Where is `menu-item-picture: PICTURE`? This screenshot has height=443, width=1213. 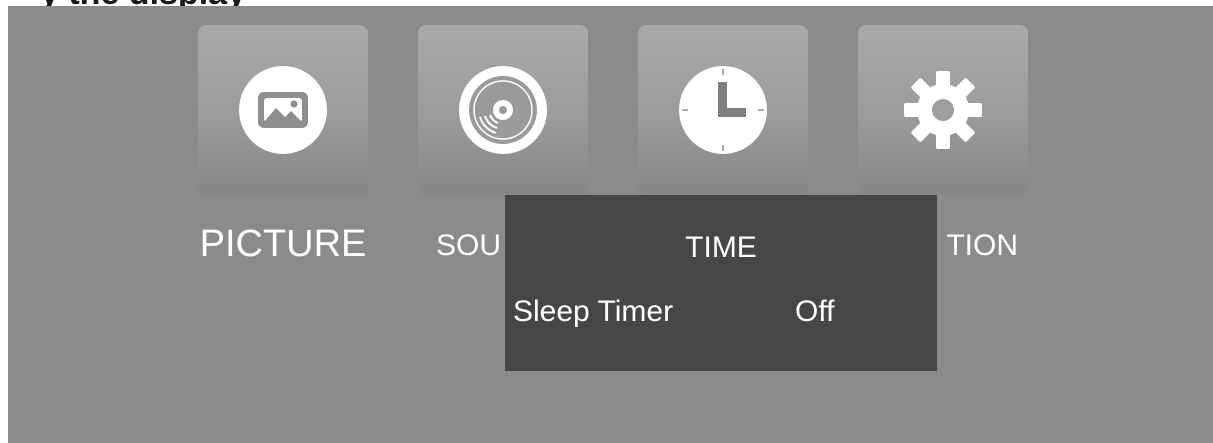
menu-item-picture: PICTURE is located at coordinates (283, 145).